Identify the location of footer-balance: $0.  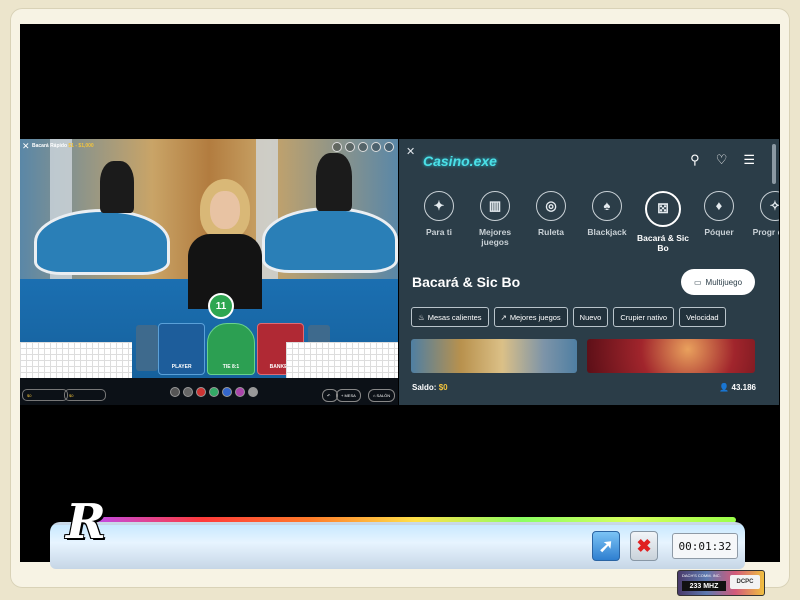
(29, 395).